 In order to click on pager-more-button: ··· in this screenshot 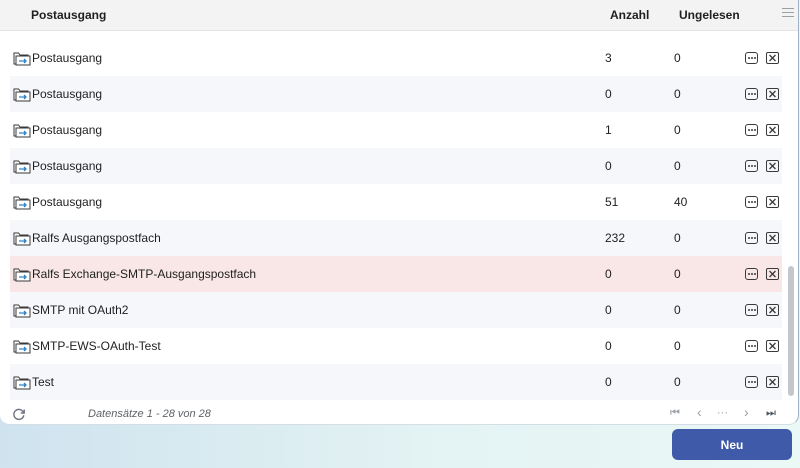, I will do `click(722, 413)`.